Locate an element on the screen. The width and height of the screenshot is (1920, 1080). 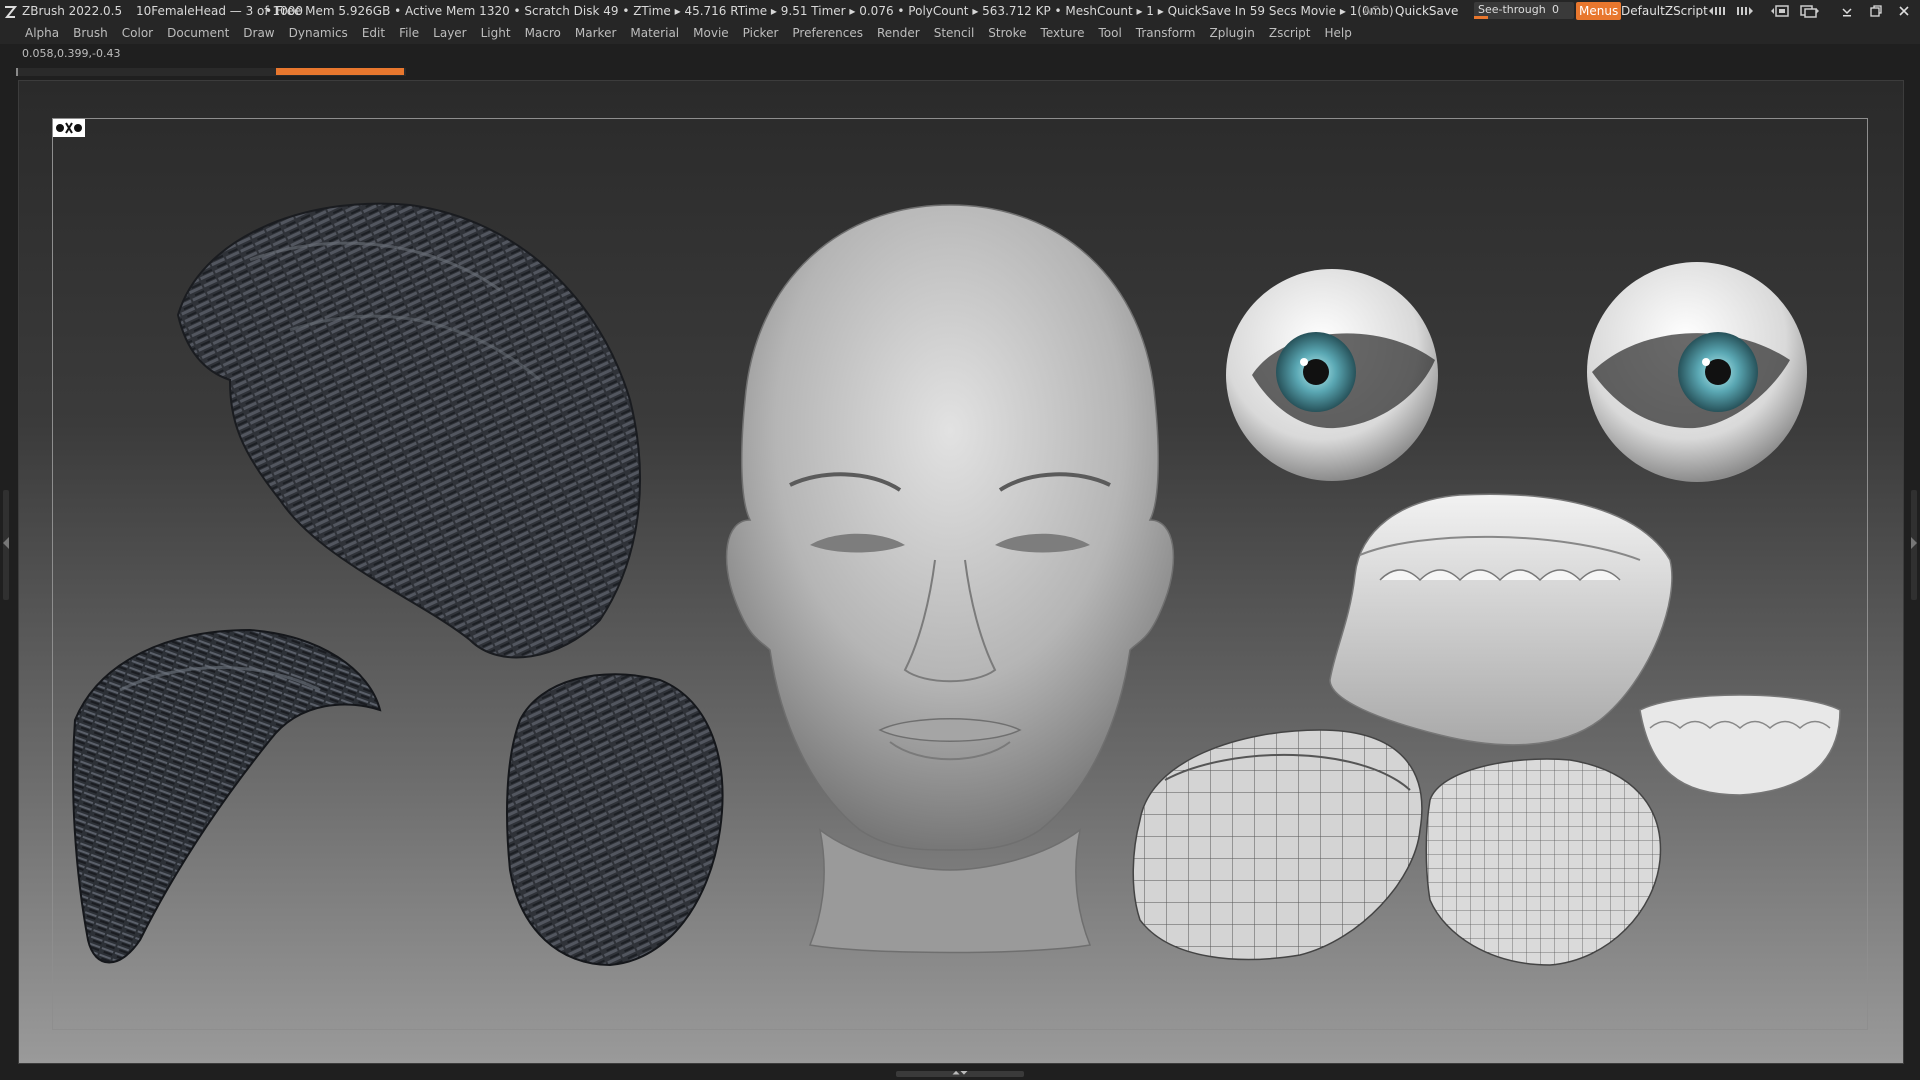
left-arrow-icon is located at coordinates (6, 543).